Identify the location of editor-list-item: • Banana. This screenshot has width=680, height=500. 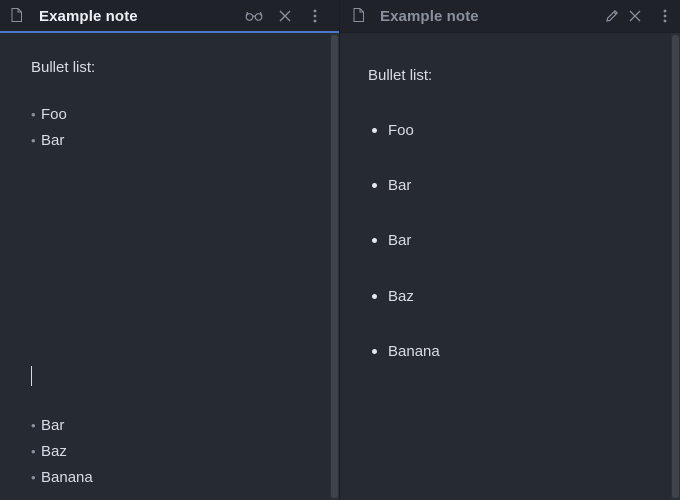
(62, 477).